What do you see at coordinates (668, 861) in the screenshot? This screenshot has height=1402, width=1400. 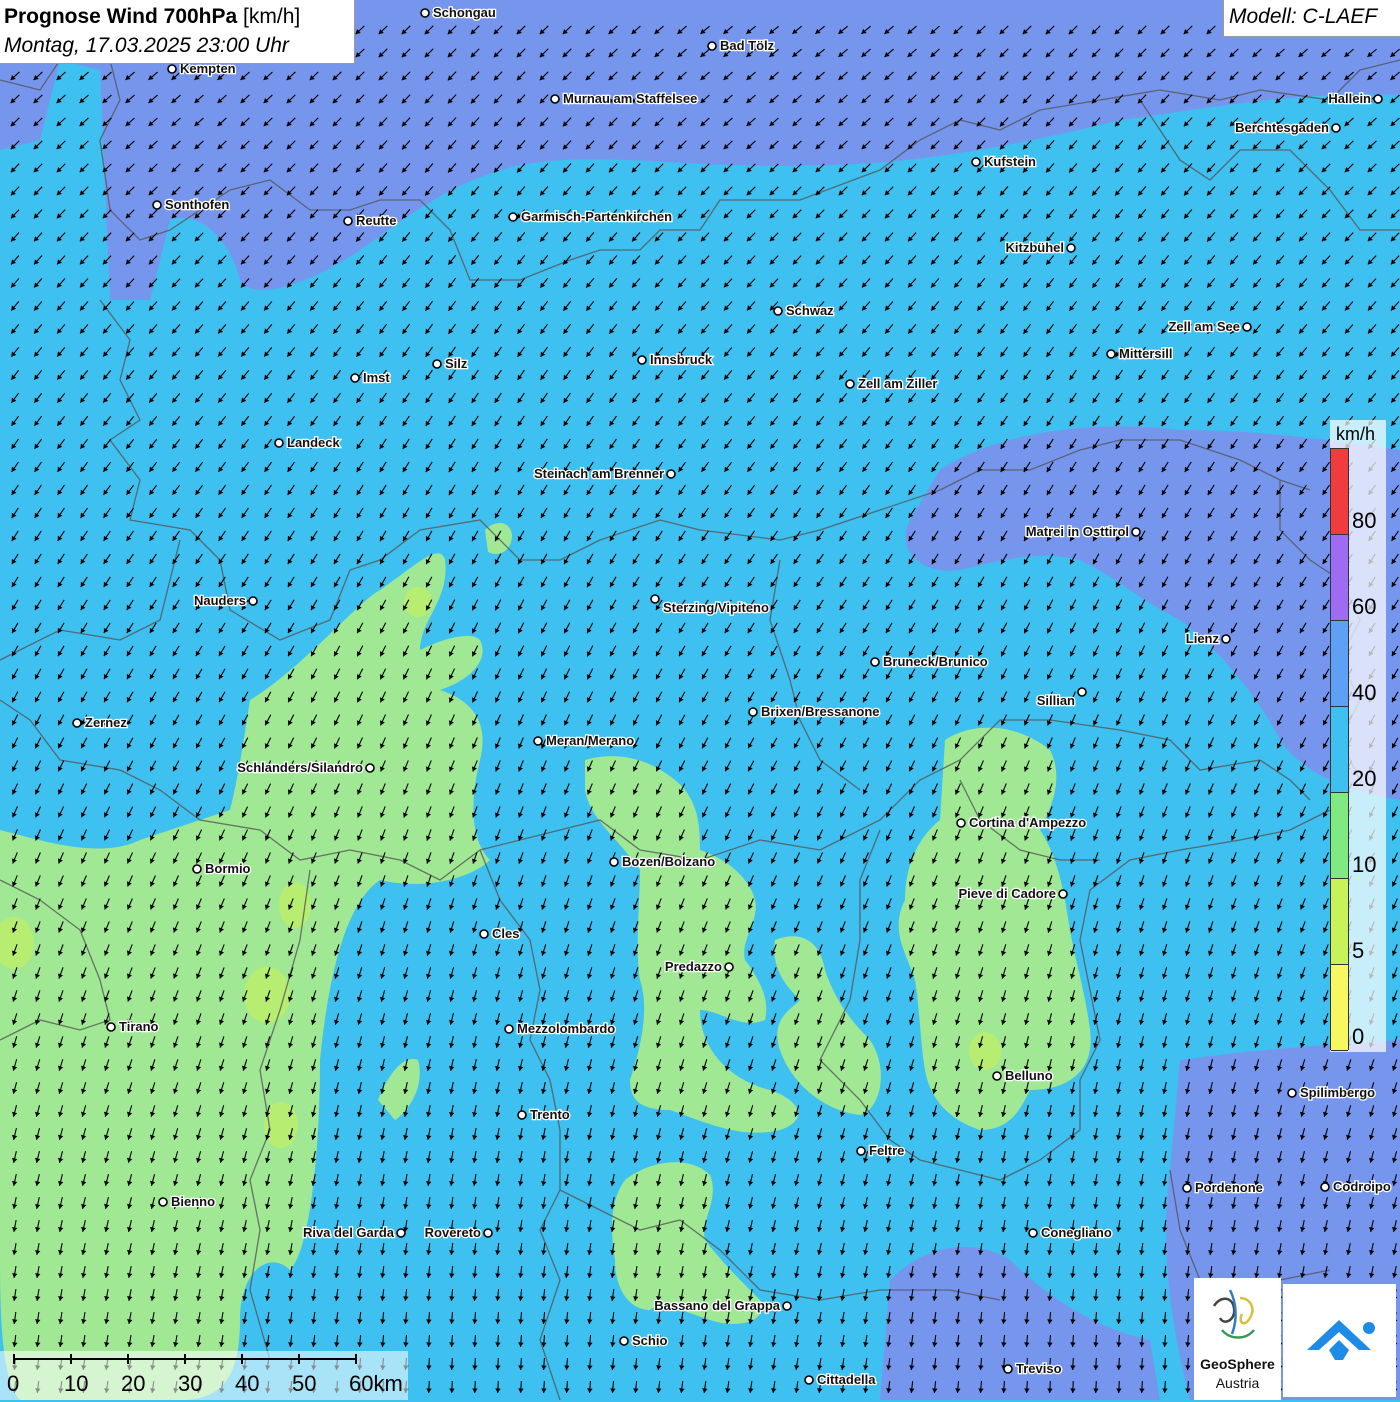 I see `city-label: Bozen/Bolzano` at bounding box center [668, 861].